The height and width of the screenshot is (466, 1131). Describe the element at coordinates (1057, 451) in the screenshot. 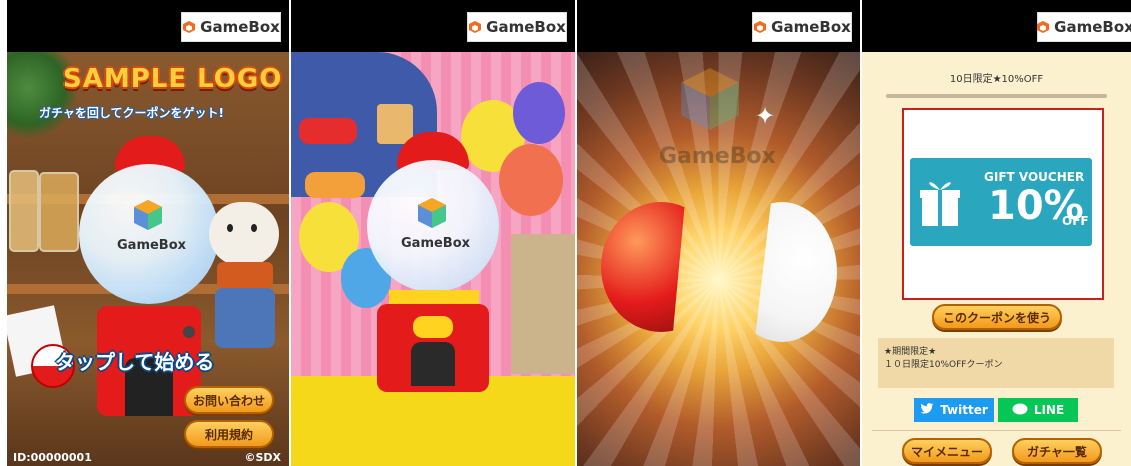

I see `gacha-list-button: ガチャ一覧` at that location.